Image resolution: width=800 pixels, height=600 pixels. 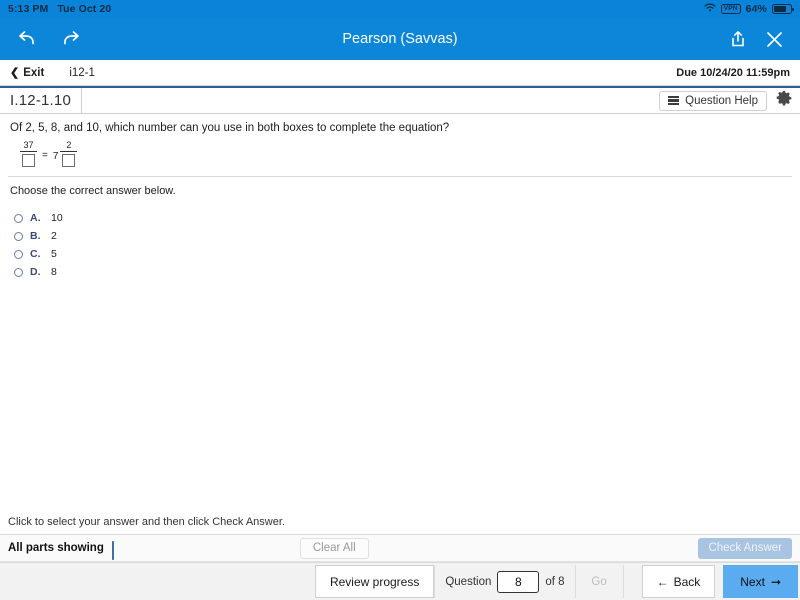 I want to click on review-progress-button: Review progress, so click(x=374, y=581).